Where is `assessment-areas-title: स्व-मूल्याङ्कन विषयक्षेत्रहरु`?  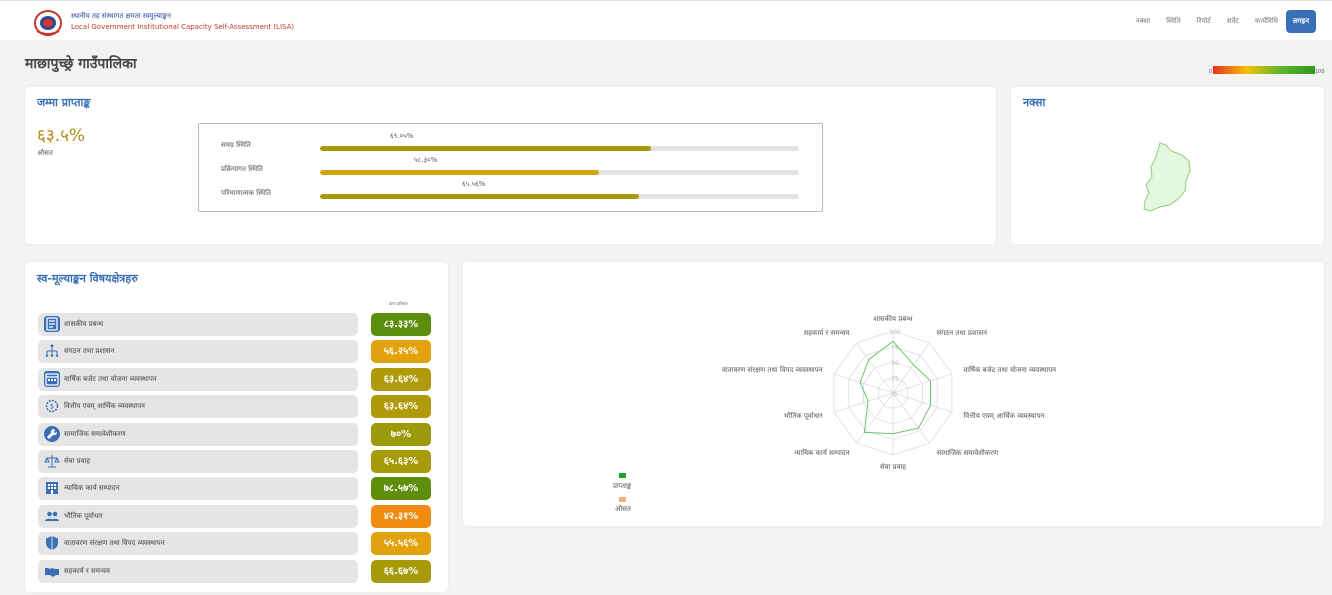
assessment-areas-title: स्व-मूल्याङ्कन विषयक्षेत्रहरु is located at coordinates (87, 278).